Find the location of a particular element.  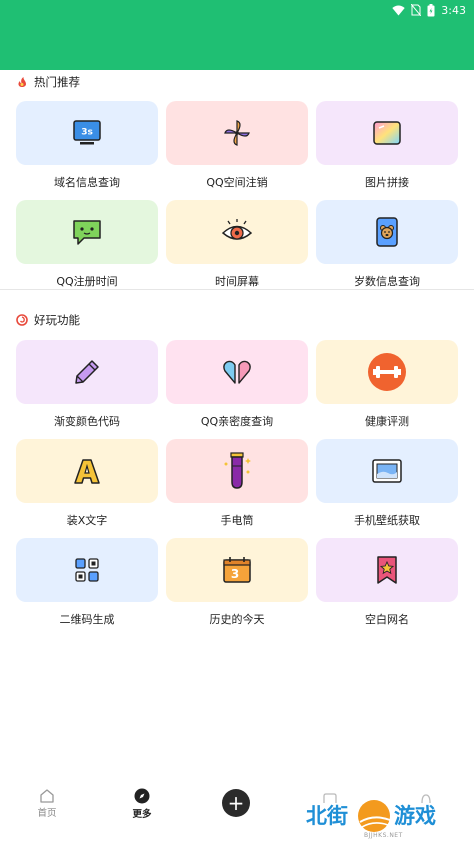

nav-more: 更多 is located at coordinates (142, 804).